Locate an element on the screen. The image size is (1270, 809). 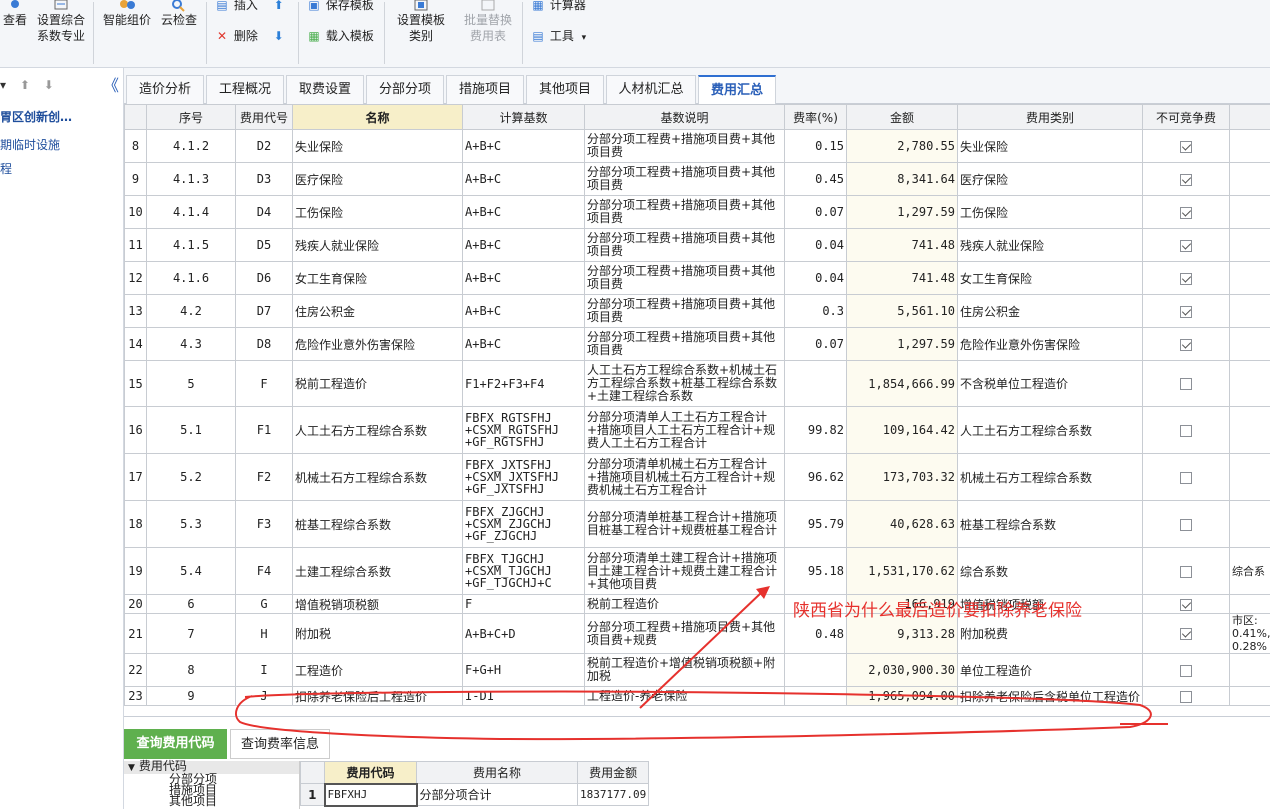
name-cell: 附加税 is located at coordinates (377, 633).